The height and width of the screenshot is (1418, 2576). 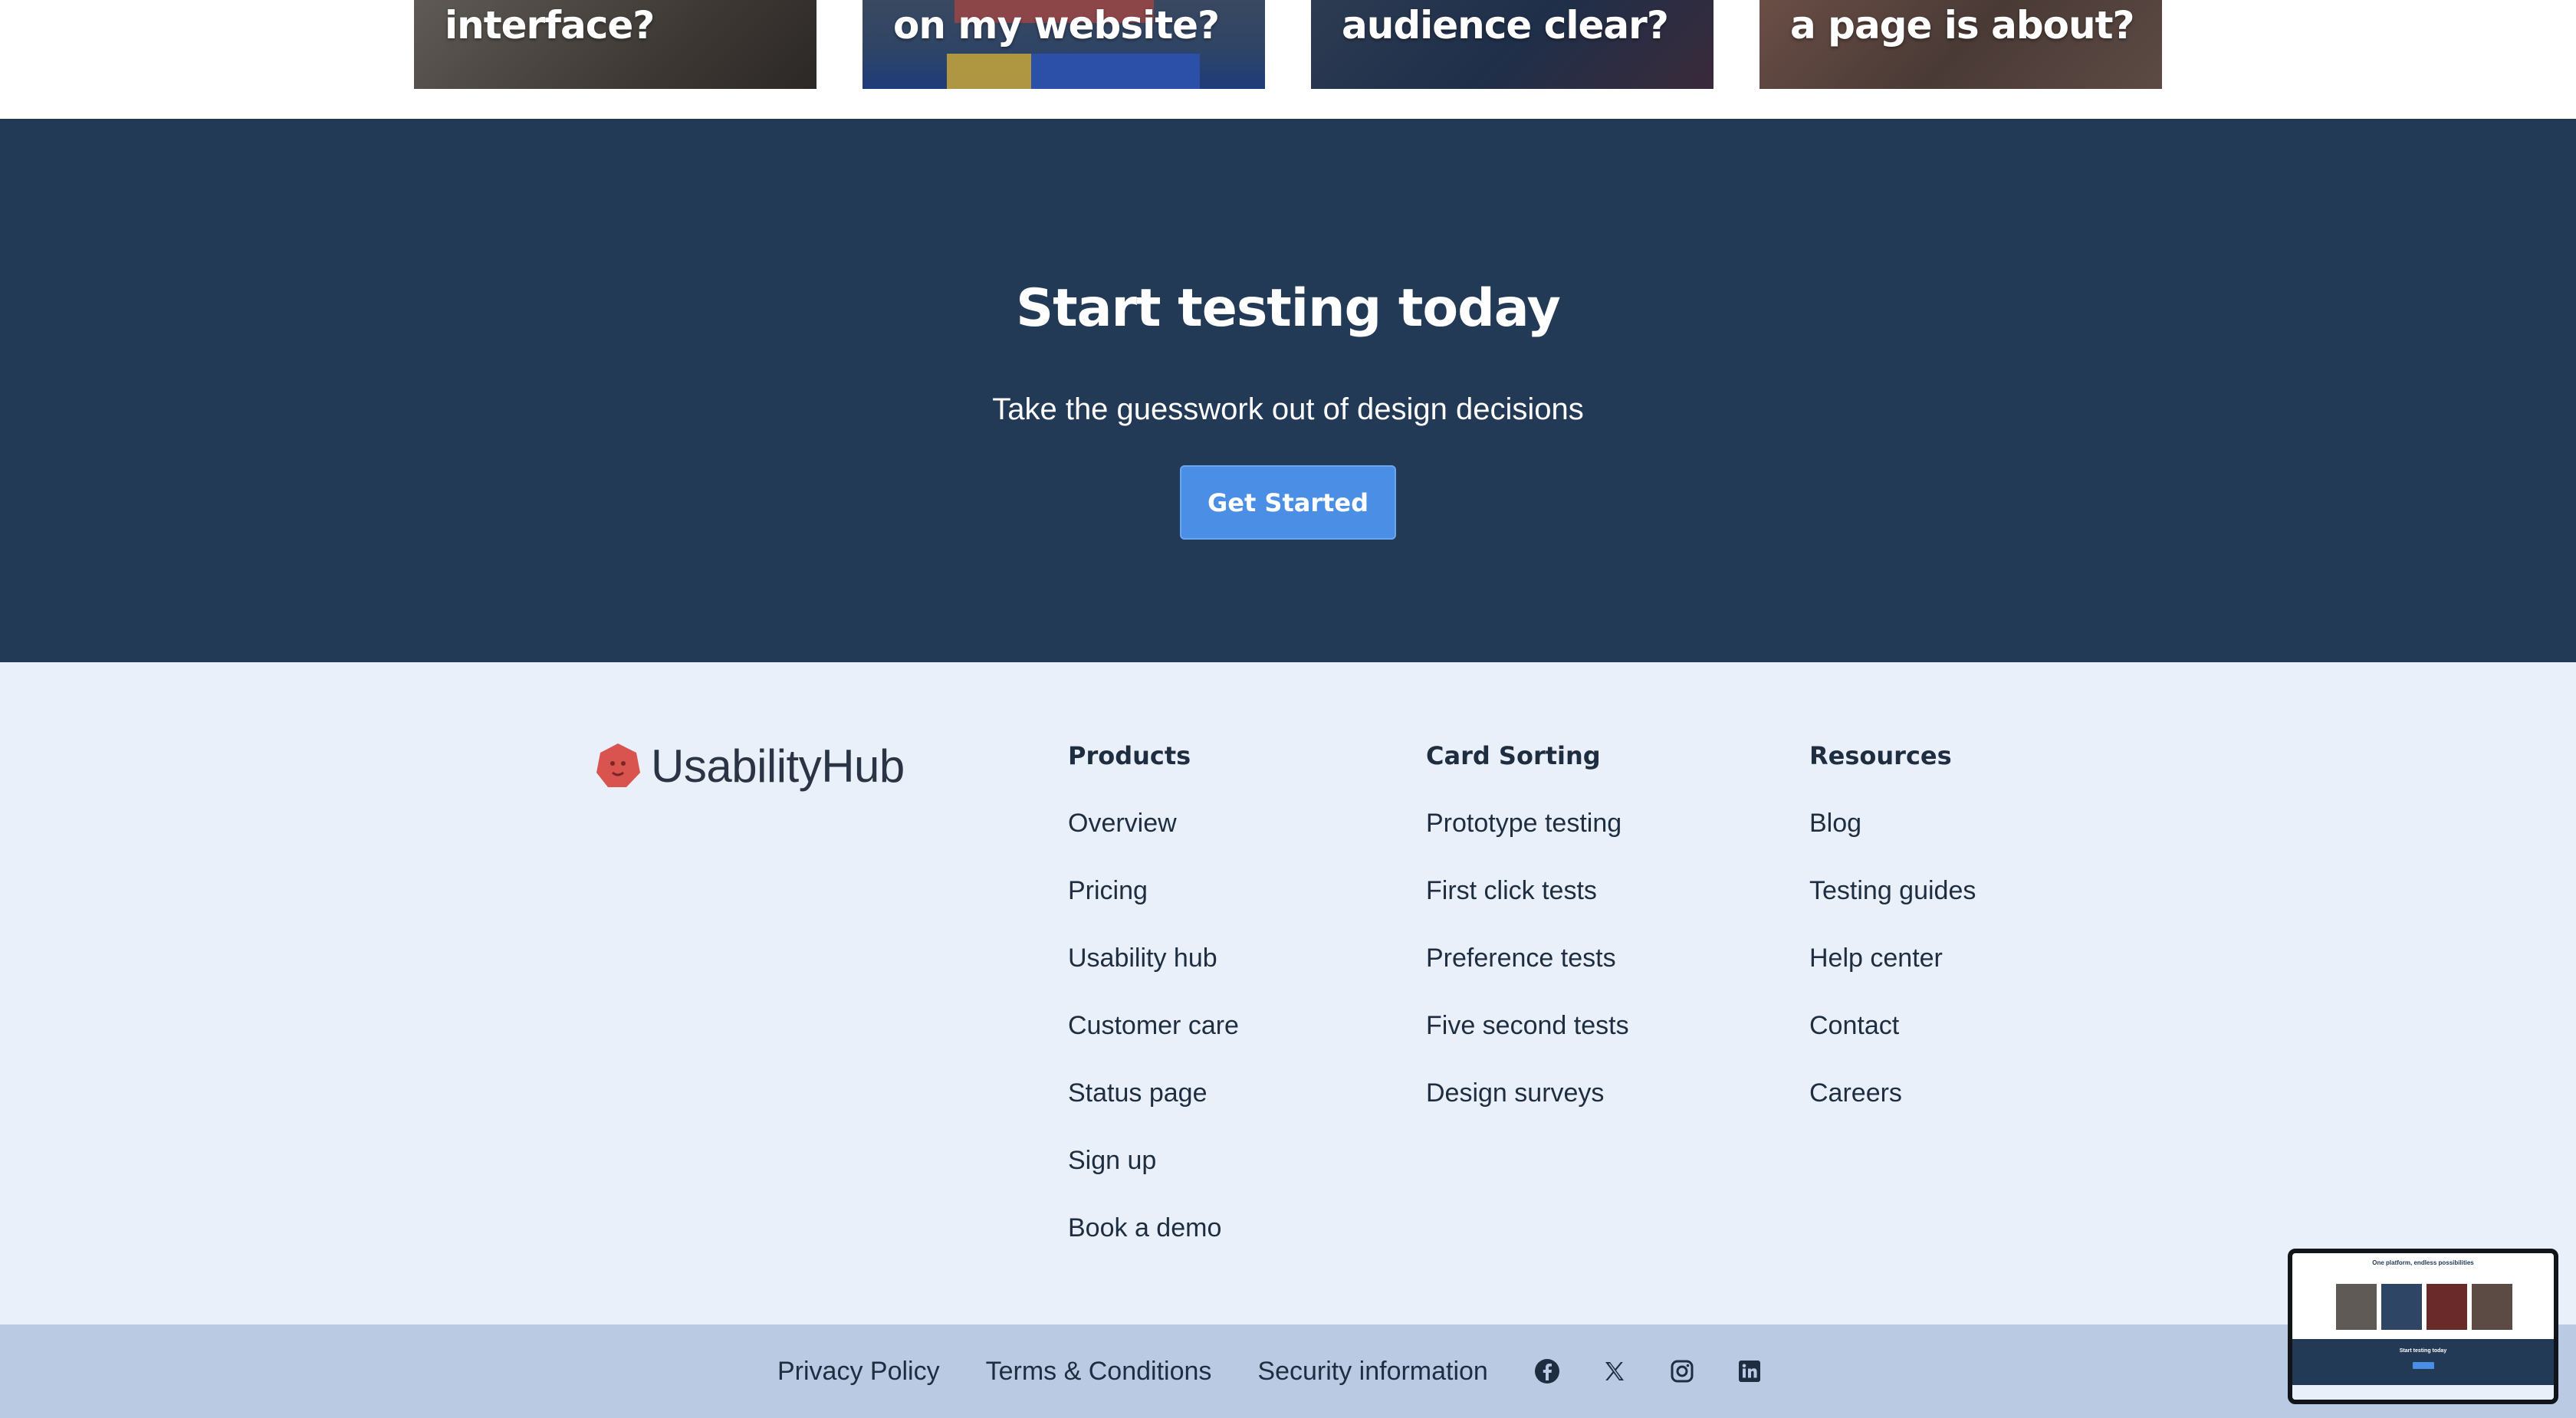 What do you see at coordinates (1153, 1093) in the screenshot?
I see `footer-link: Status page` at bounding box center [1153, 1093].